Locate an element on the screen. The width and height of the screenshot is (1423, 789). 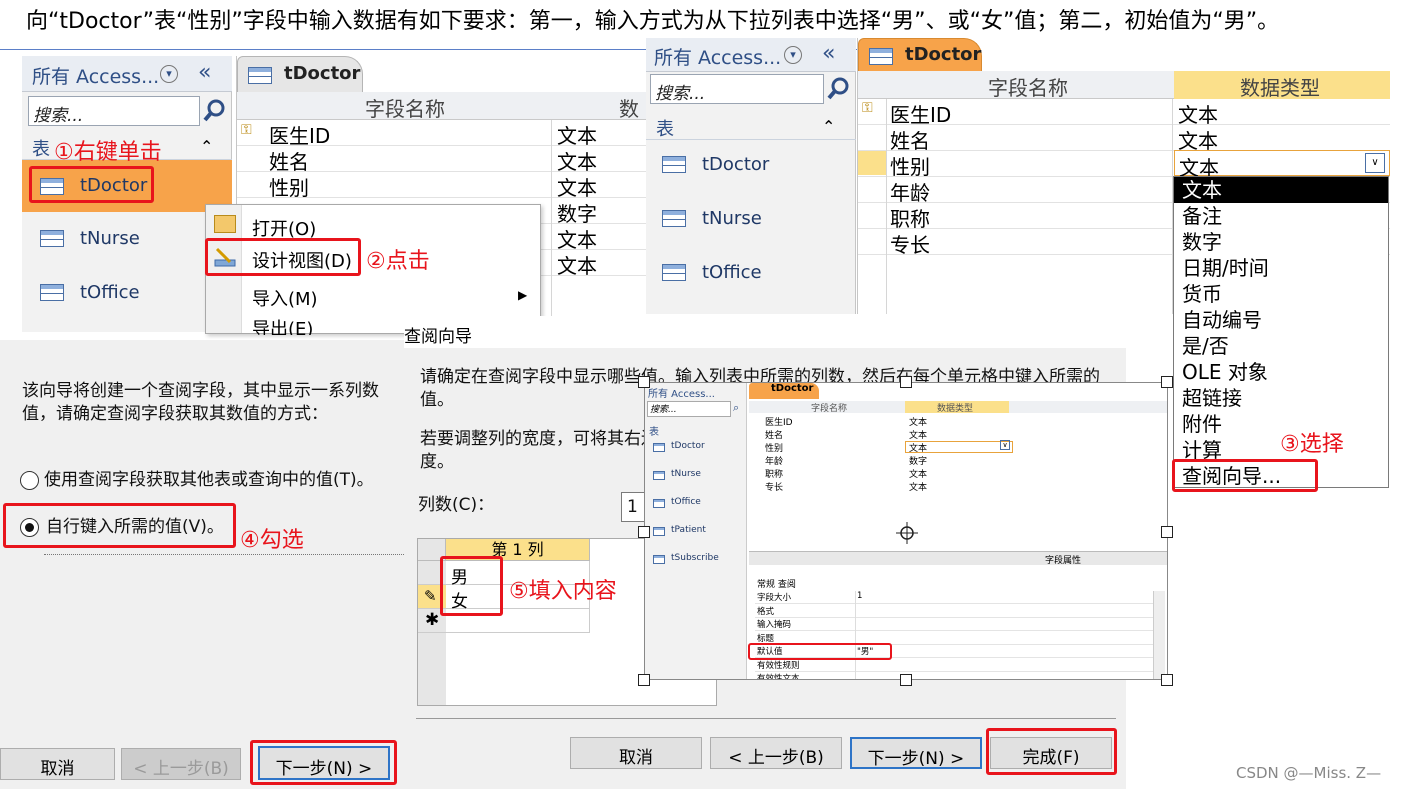
dropdown-option: 是/否 is located at coordinates (1281, 346).